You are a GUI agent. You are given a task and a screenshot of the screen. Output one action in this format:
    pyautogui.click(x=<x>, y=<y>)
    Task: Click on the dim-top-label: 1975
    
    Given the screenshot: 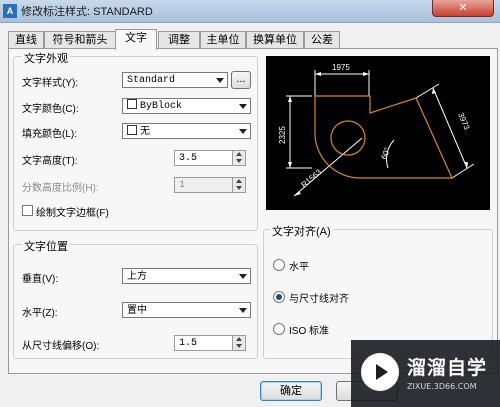 What is the action you would take?
    pyautogui.click(x=341, y=67)
    